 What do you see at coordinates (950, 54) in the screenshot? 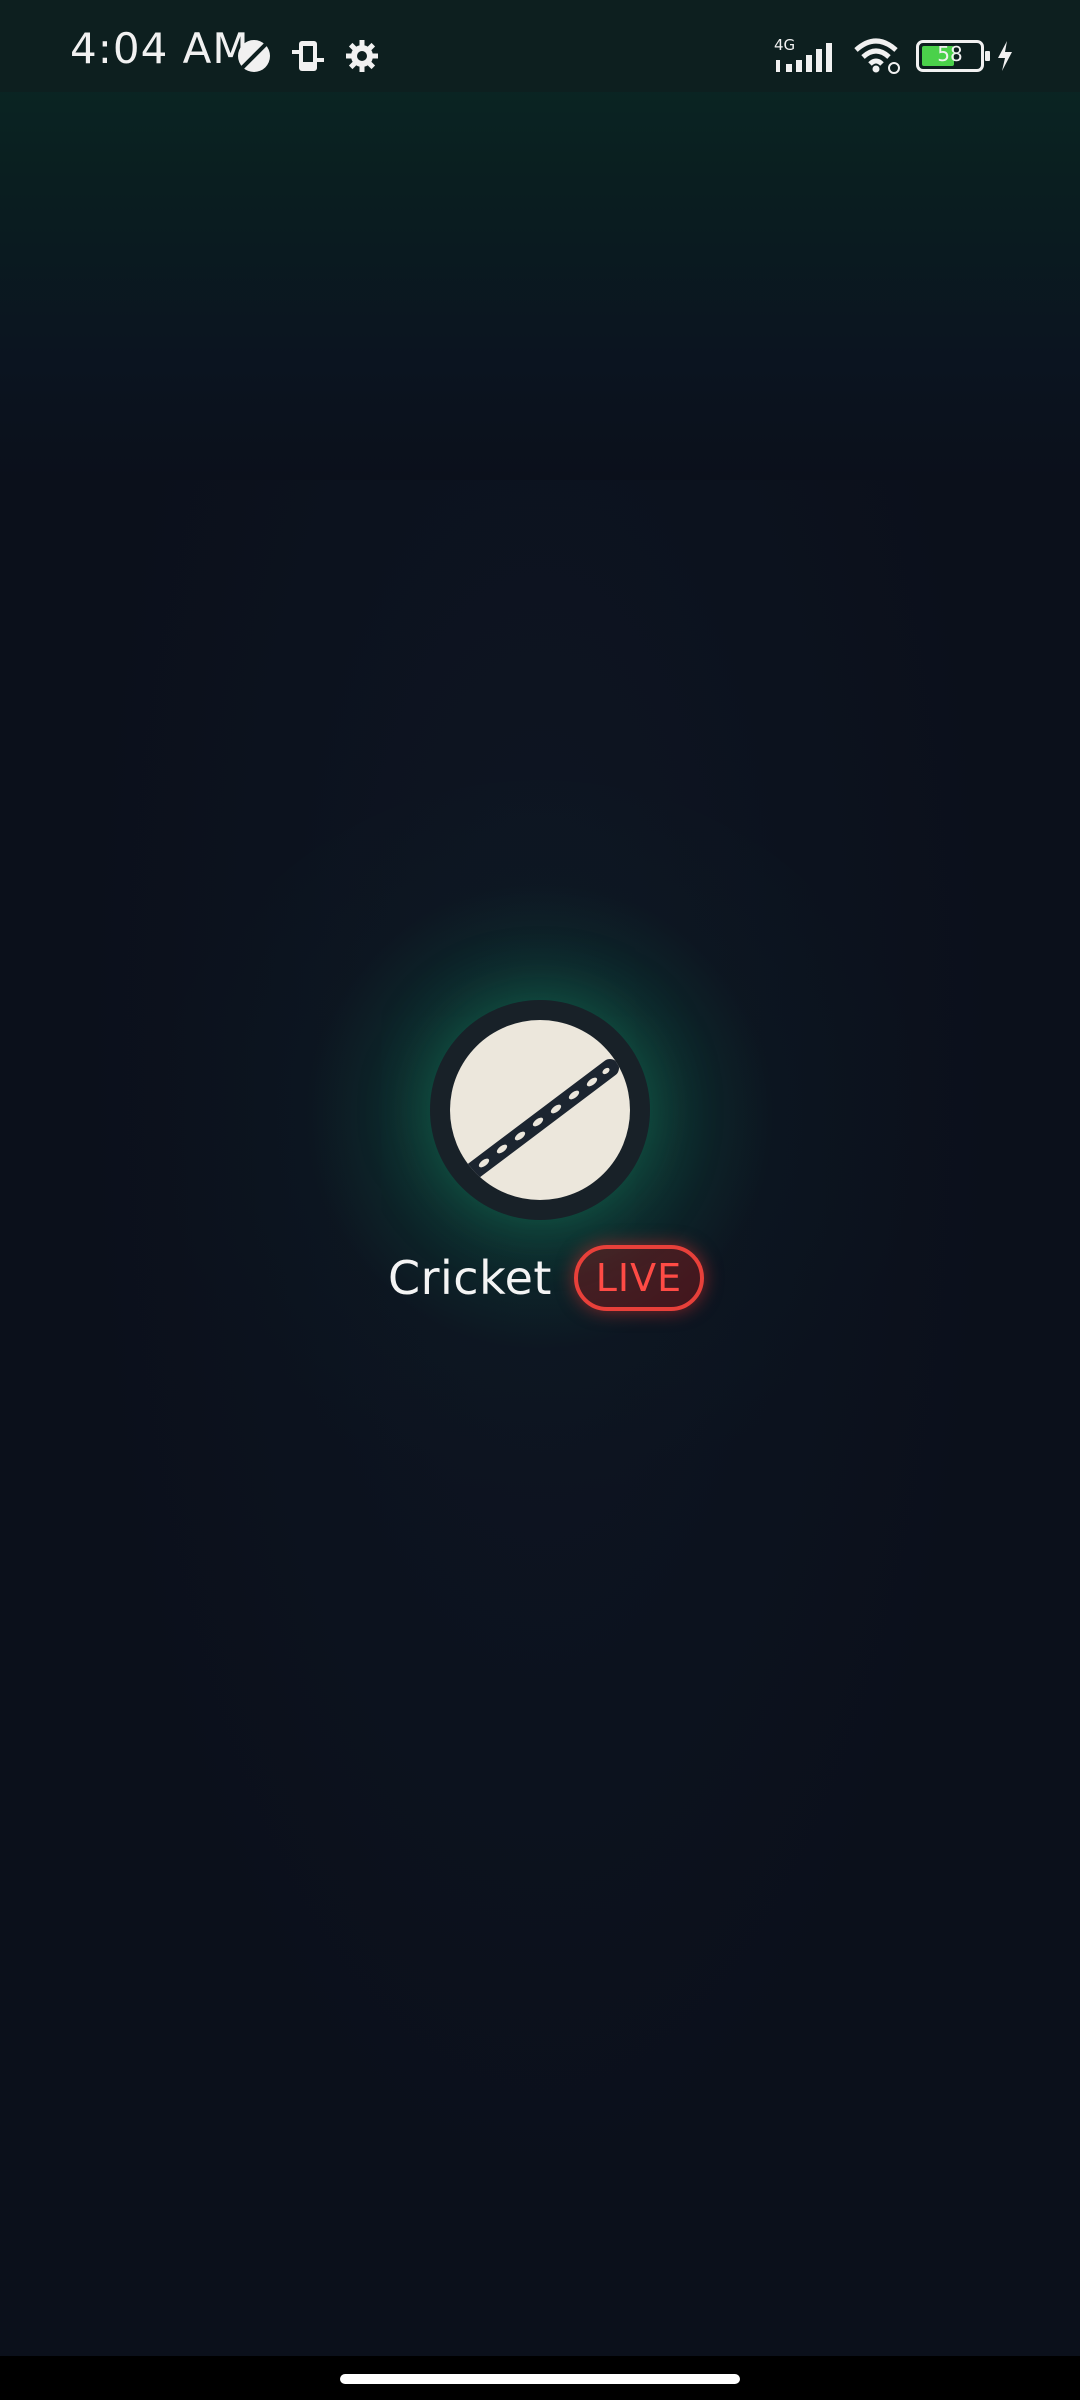
I see `battery-level: 58` at bounding box center [950, 54].